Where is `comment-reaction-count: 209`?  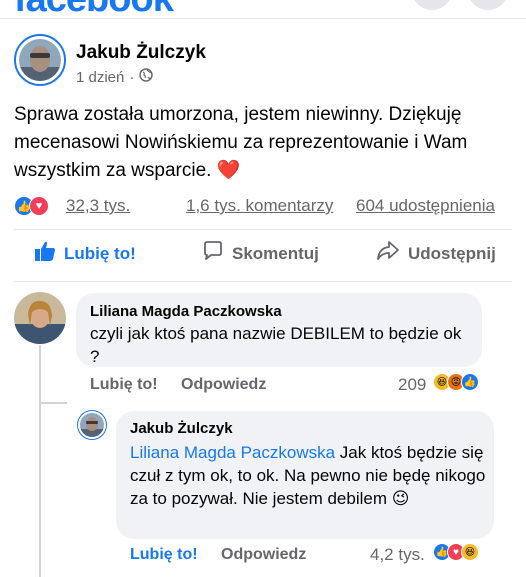
comment-reaction-count: 209 is located at coordinates (412, 385).